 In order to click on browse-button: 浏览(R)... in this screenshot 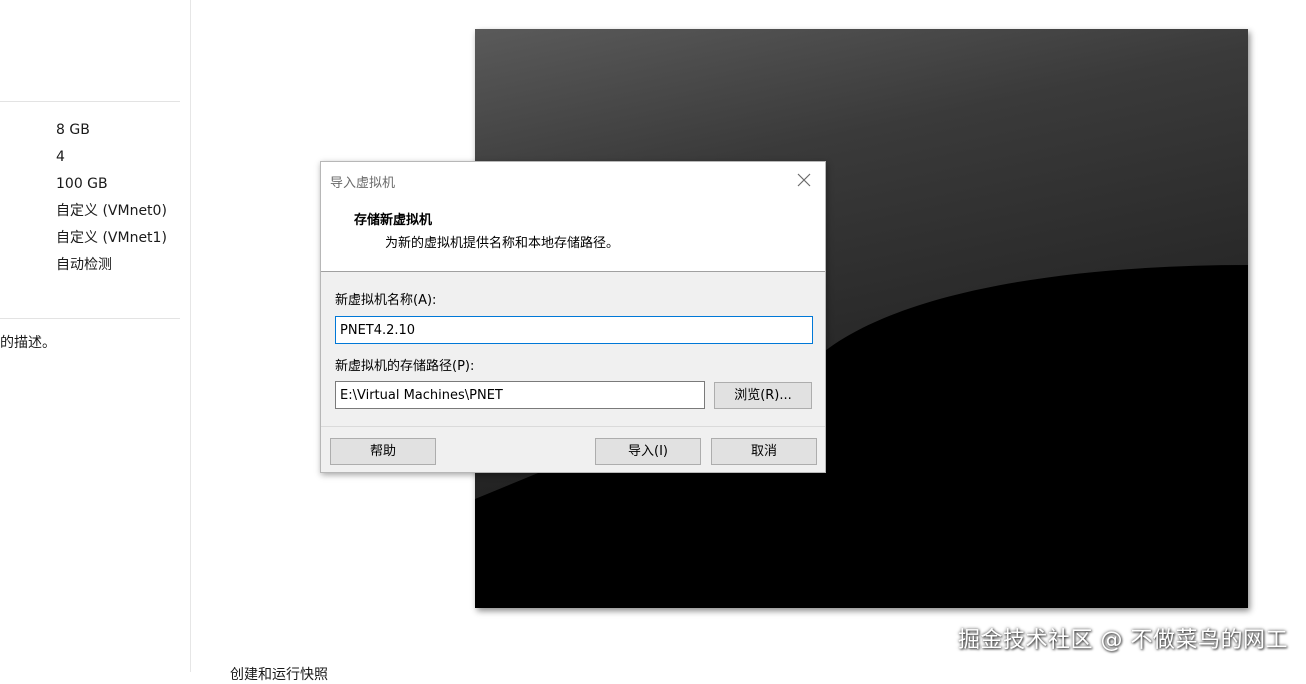, I will do `click(763, 395)`.